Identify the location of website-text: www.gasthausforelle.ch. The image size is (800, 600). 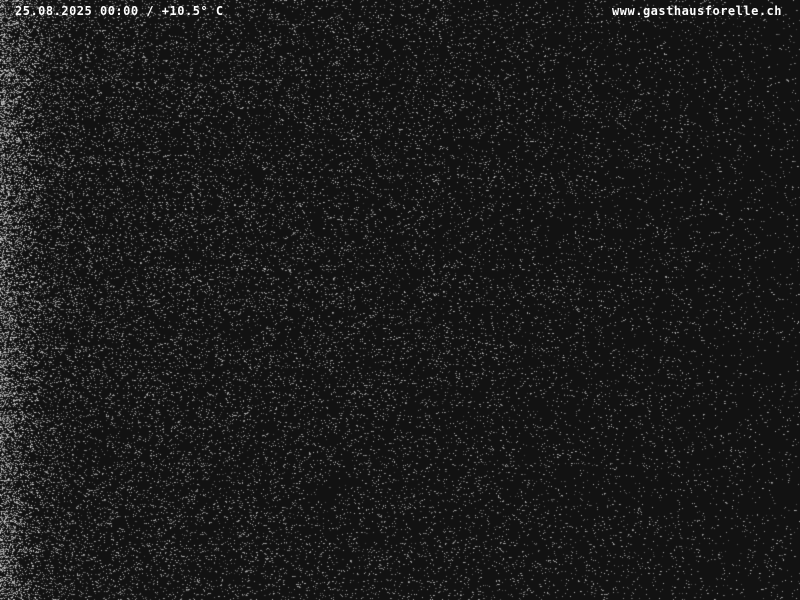
(697, 11).